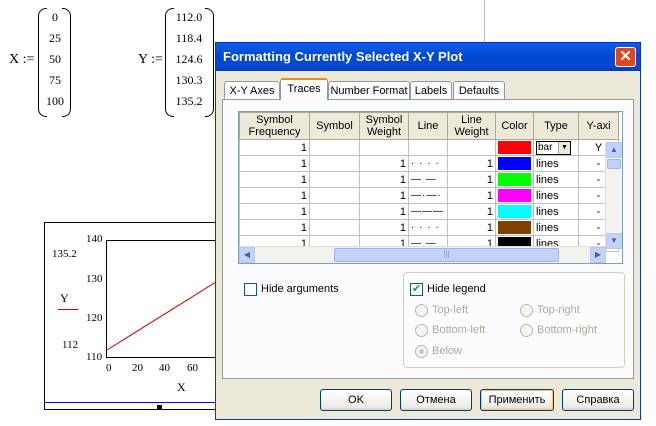 The image size is (656, 426). Describe the element at coordinates (159, 407) in the screenshot. I see `plot-resize-handle` at that location.